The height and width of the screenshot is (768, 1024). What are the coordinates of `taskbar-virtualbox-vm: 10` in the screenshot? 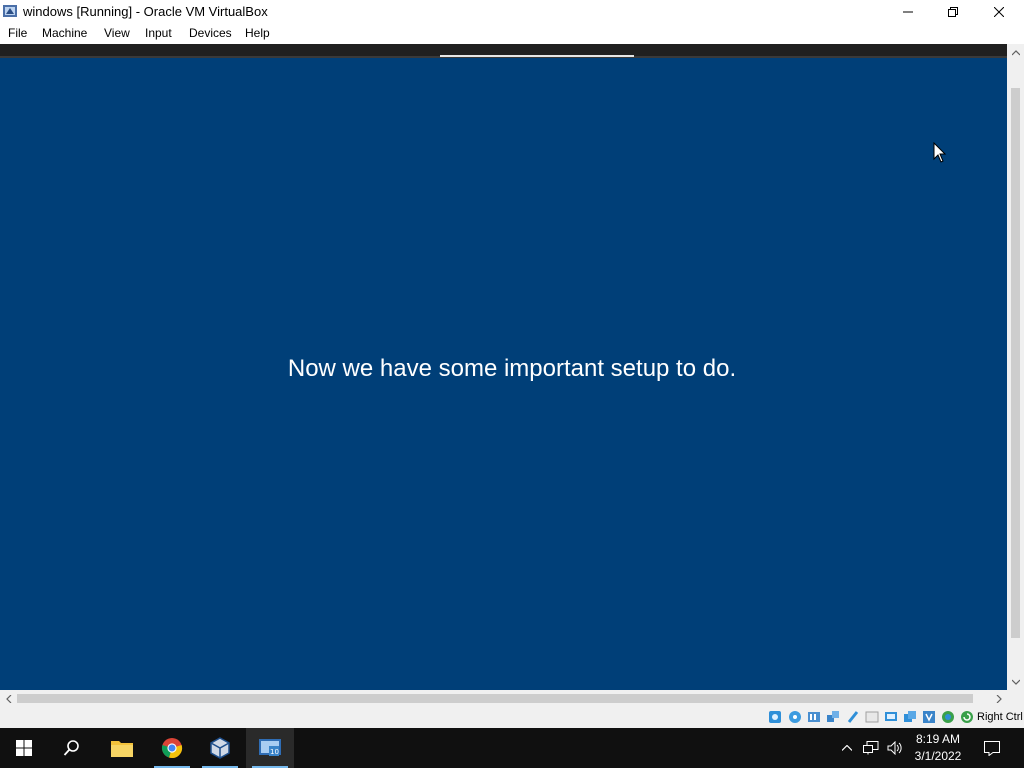 It's located at (270, 748).